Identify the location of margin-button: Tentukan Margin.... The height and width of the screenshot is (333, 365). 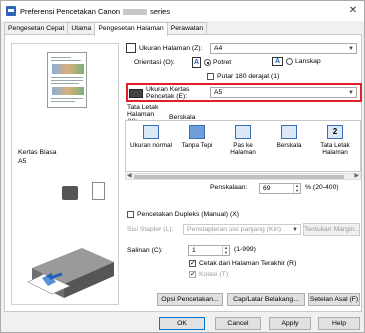
(331, 229).